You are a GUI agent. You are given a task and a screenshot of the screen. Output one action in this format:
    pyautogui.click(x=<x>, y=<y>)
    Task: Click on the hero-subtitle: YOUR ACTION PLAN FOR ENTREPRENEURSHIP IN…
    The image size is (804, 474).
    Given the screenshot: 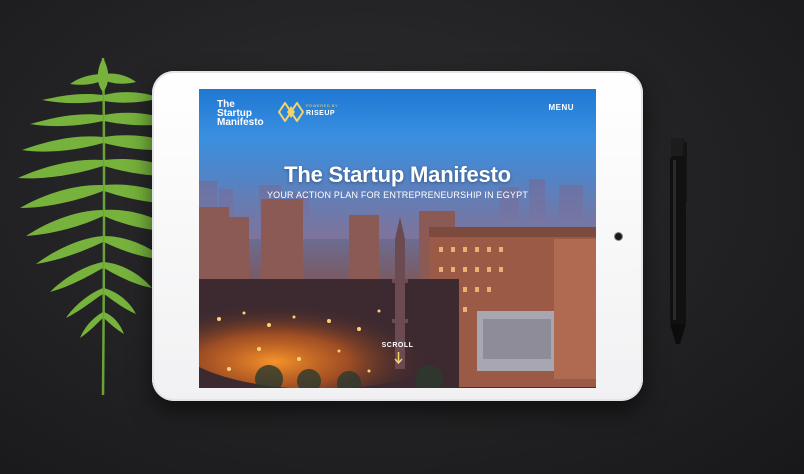 What is the action you would take?
    pyautogui.click(x=397, y=195)
    